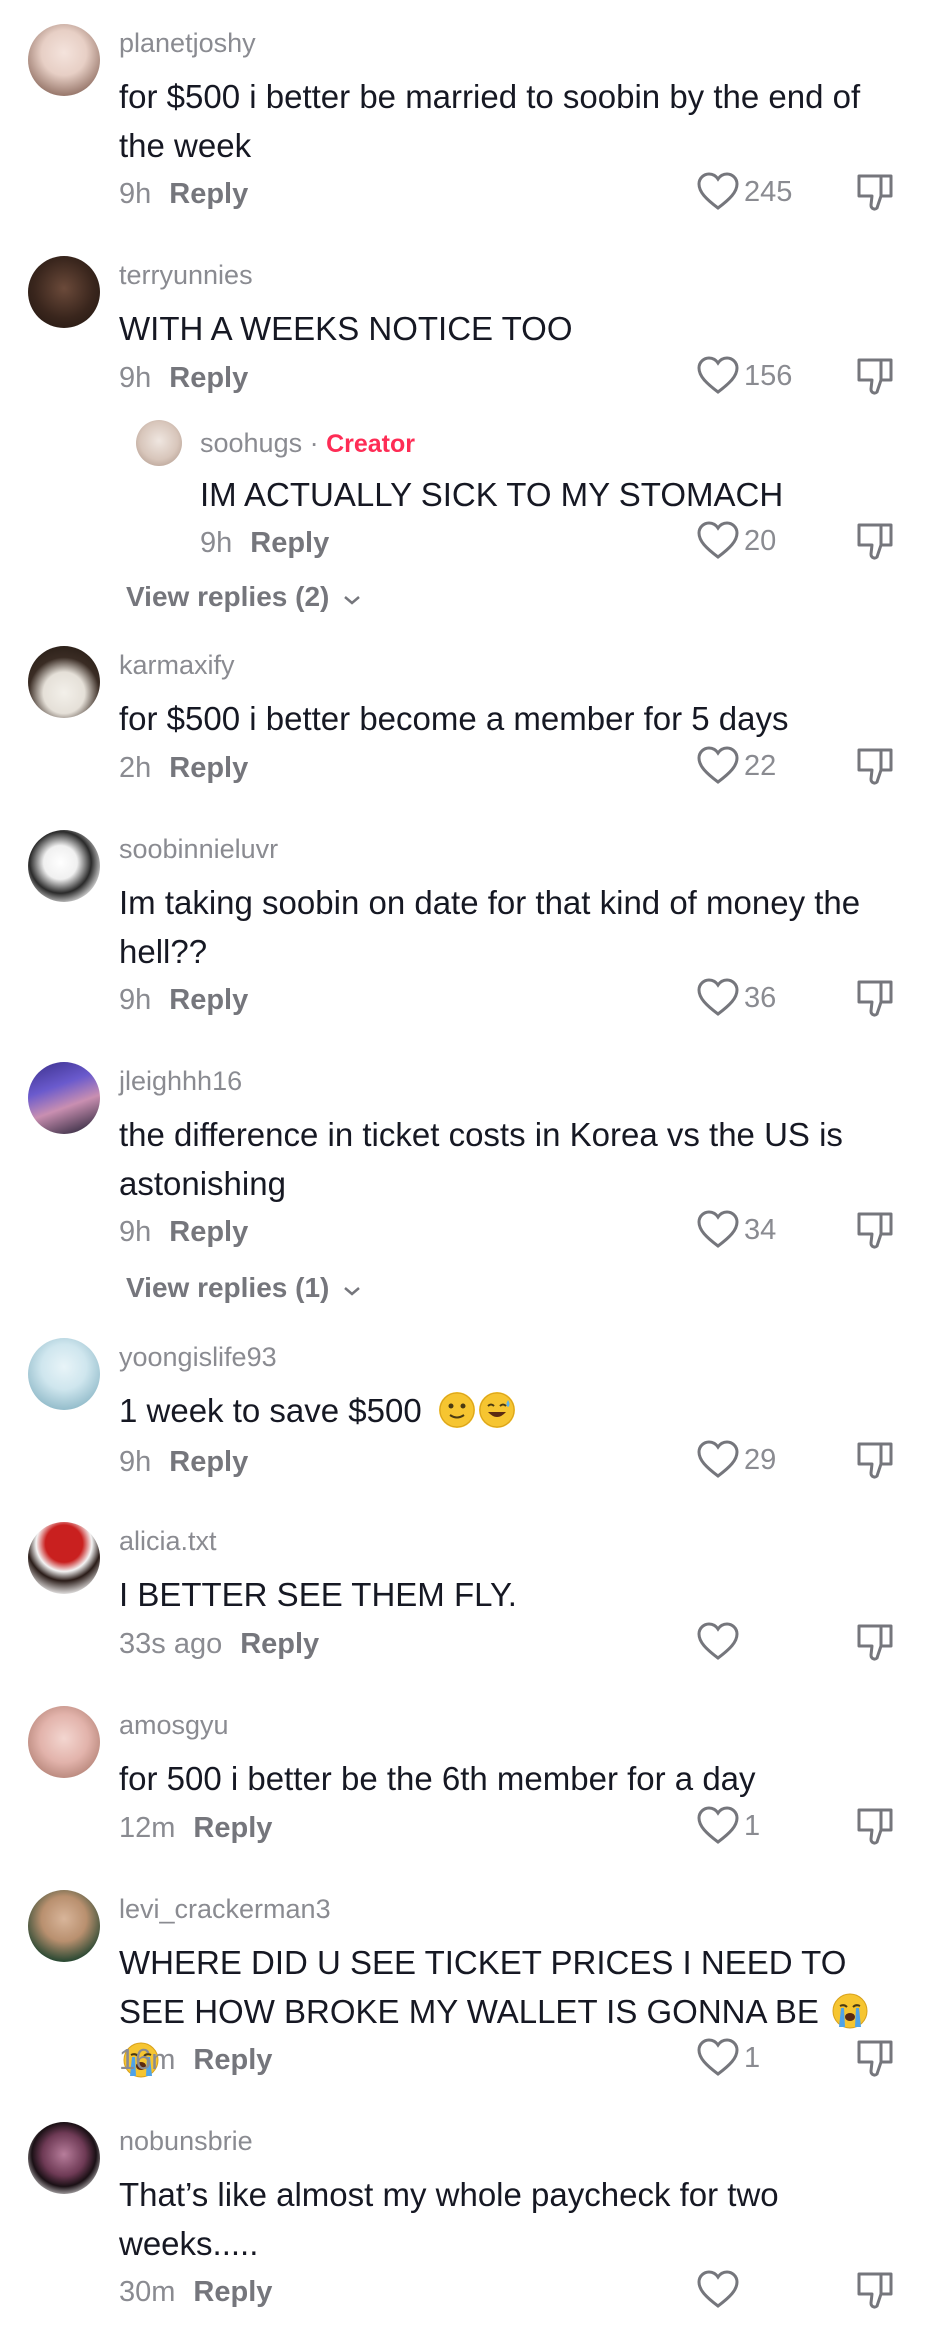 The width and height of the screenshot is (925, 2325). Describe the element at coordinates (509, 1410) in the screenshot. I see `comment-text-row: 1 week to save $500` at that location.